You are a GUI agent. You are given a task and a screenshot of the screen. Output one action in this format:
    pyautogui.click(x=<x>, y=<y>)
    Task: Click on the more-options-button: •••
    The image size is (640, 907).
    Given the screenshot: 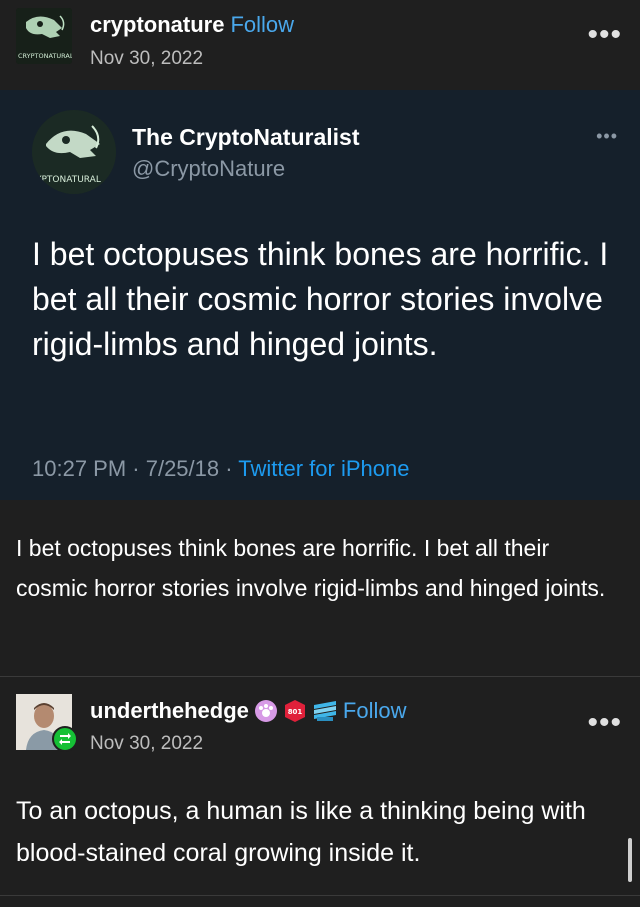 What is the action you would take?
    pyautogui.click(x=604, y=35)
    